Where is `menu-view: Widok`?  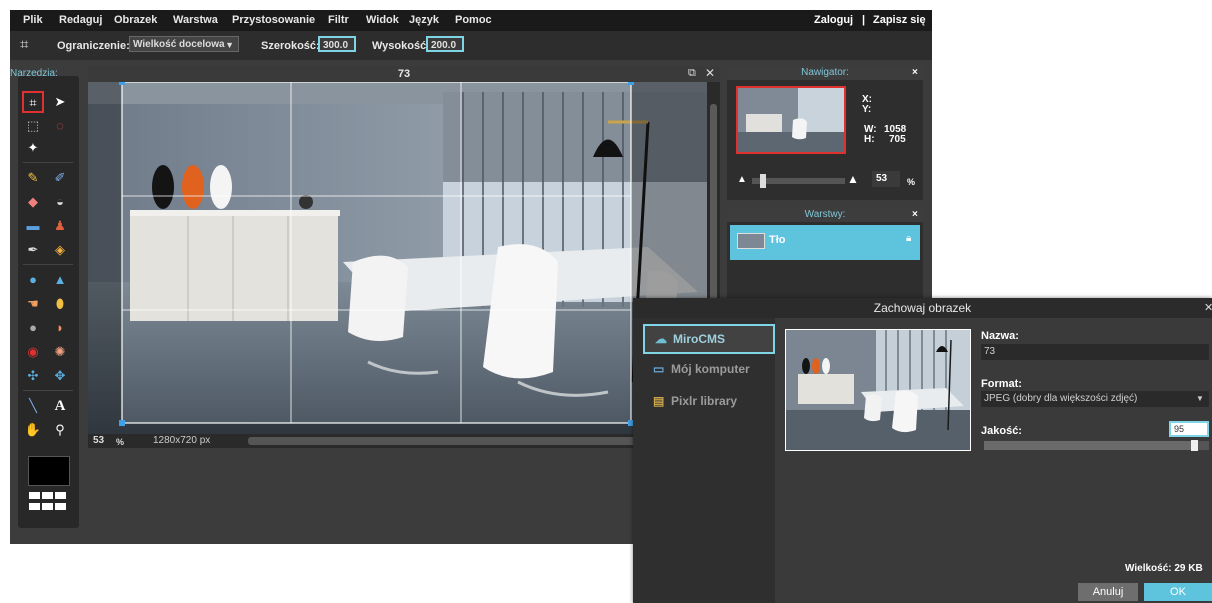 menu-view: Widok is located at coordinates (382, 20).